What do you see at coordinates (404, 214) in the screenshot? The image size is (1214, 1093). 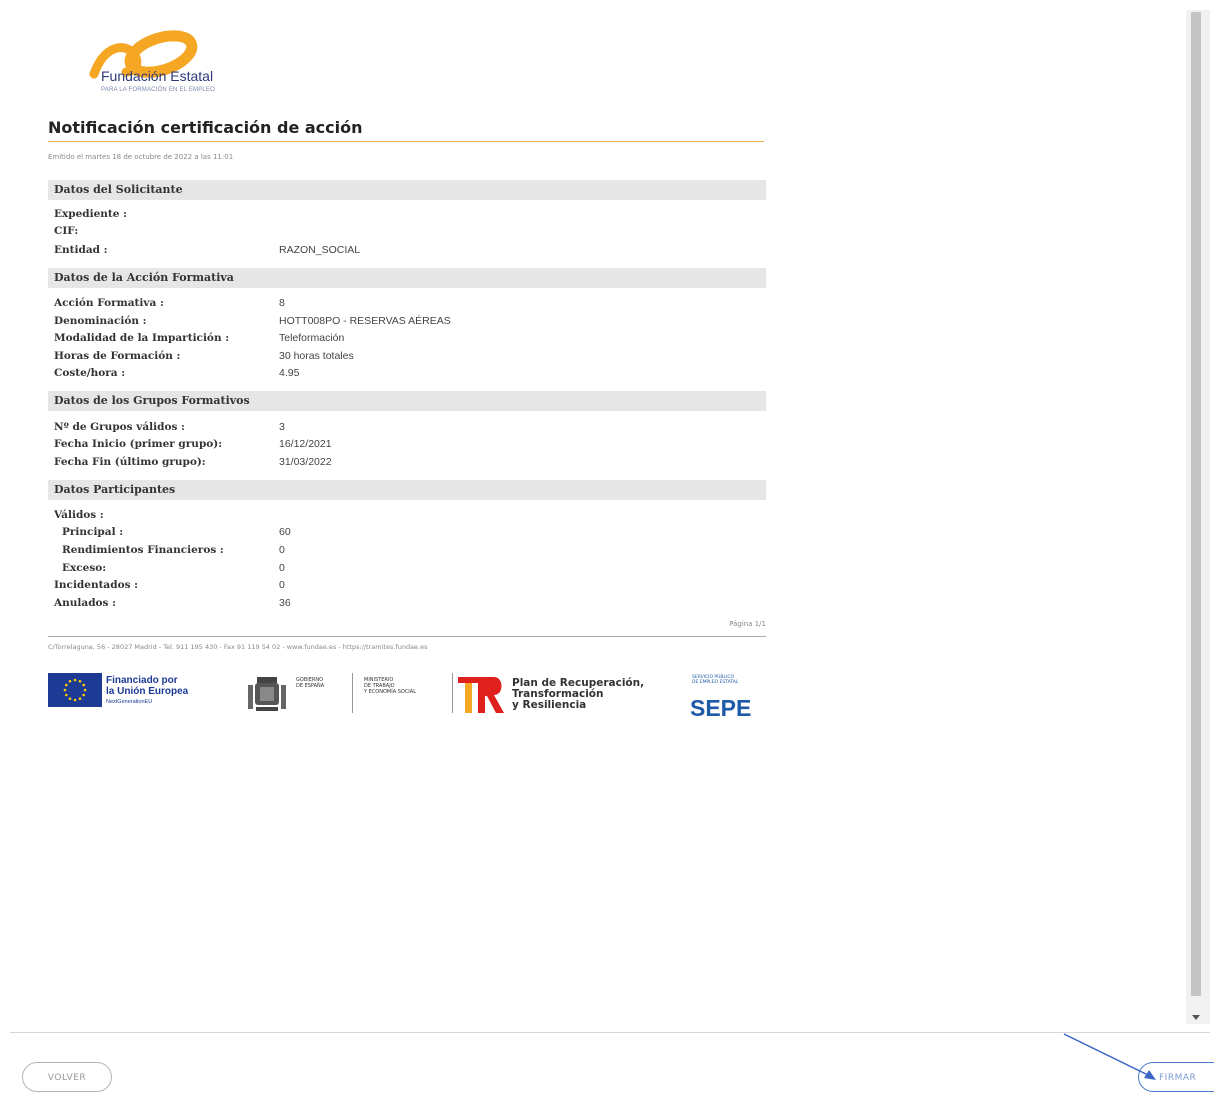 I see `row-expediente: Expediente :` at bounding box center [404, 214].